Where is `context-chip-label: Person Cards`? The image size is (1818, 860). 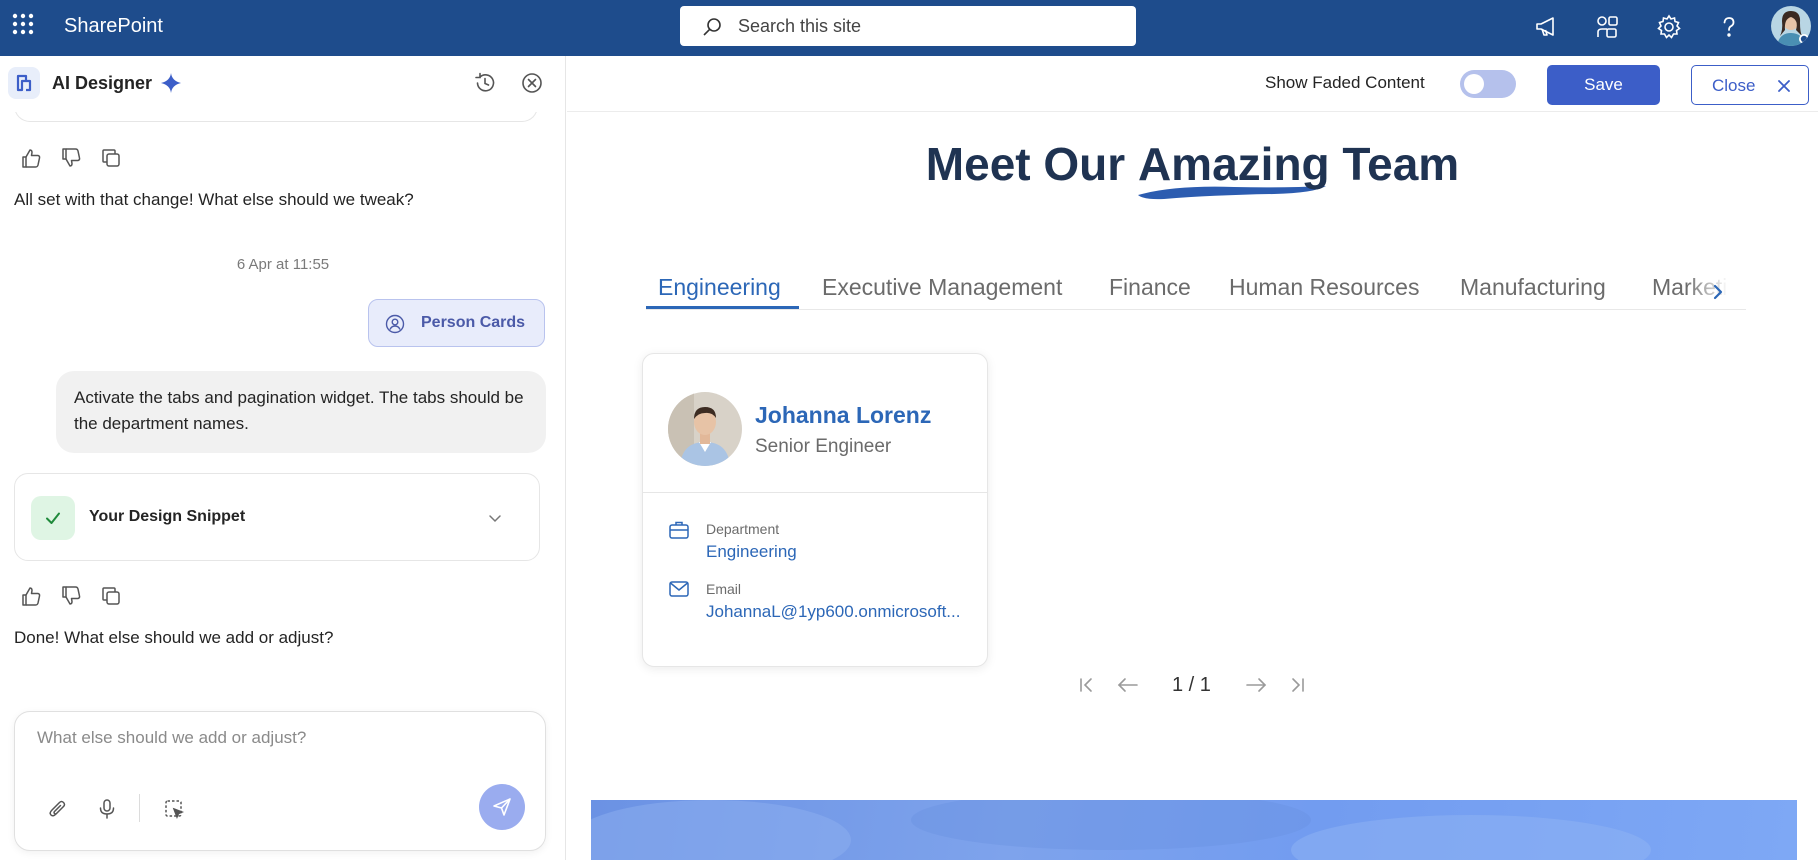 context-chip-label: Person Cards is located at coordinates (473, 322).